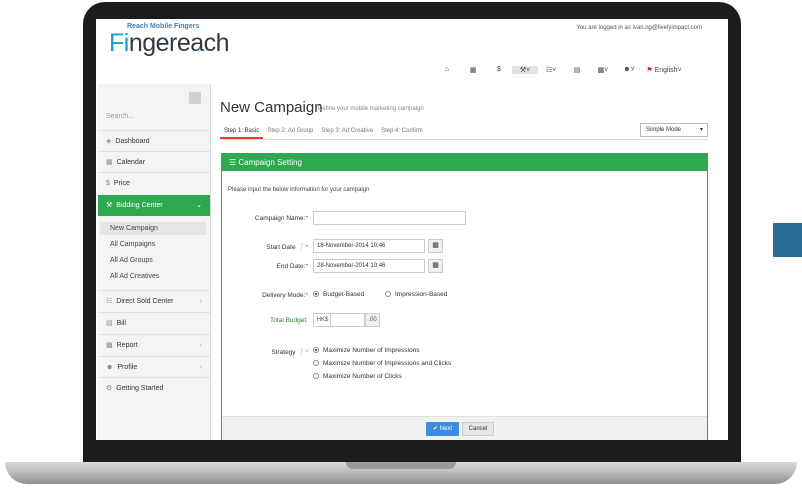 This screenshot has width=802, height=491. Describe the element at coordinates (551, 70) in the screenshot. I see `sitemap-icon: ☷˅` at that location.